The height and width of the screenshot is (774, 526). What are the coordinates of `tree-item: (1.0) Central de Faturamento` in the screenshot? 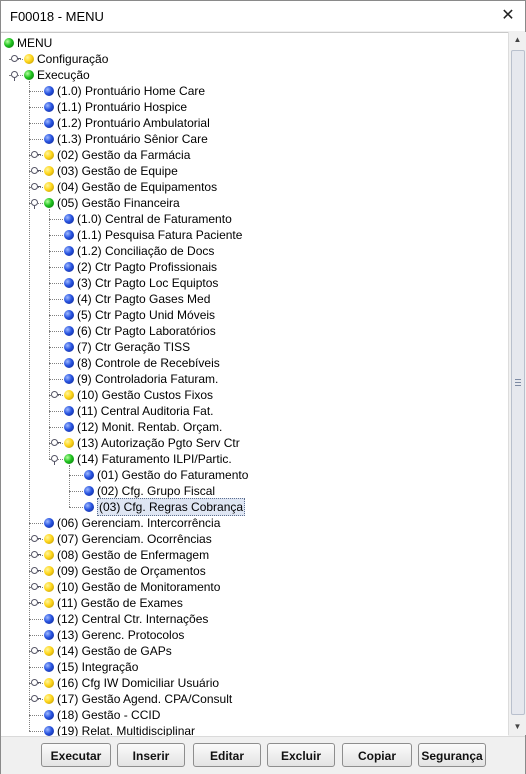 It's located at (253, 219).